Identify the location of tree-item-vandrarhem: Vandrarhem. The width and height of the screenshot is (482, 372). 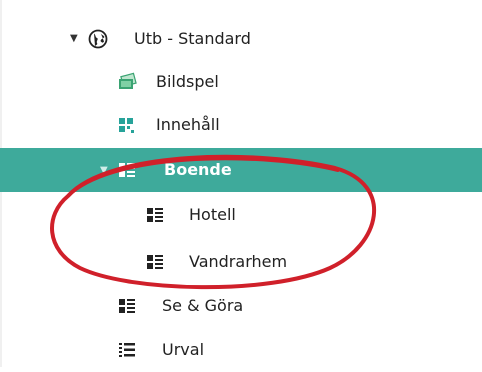
(241, 262).